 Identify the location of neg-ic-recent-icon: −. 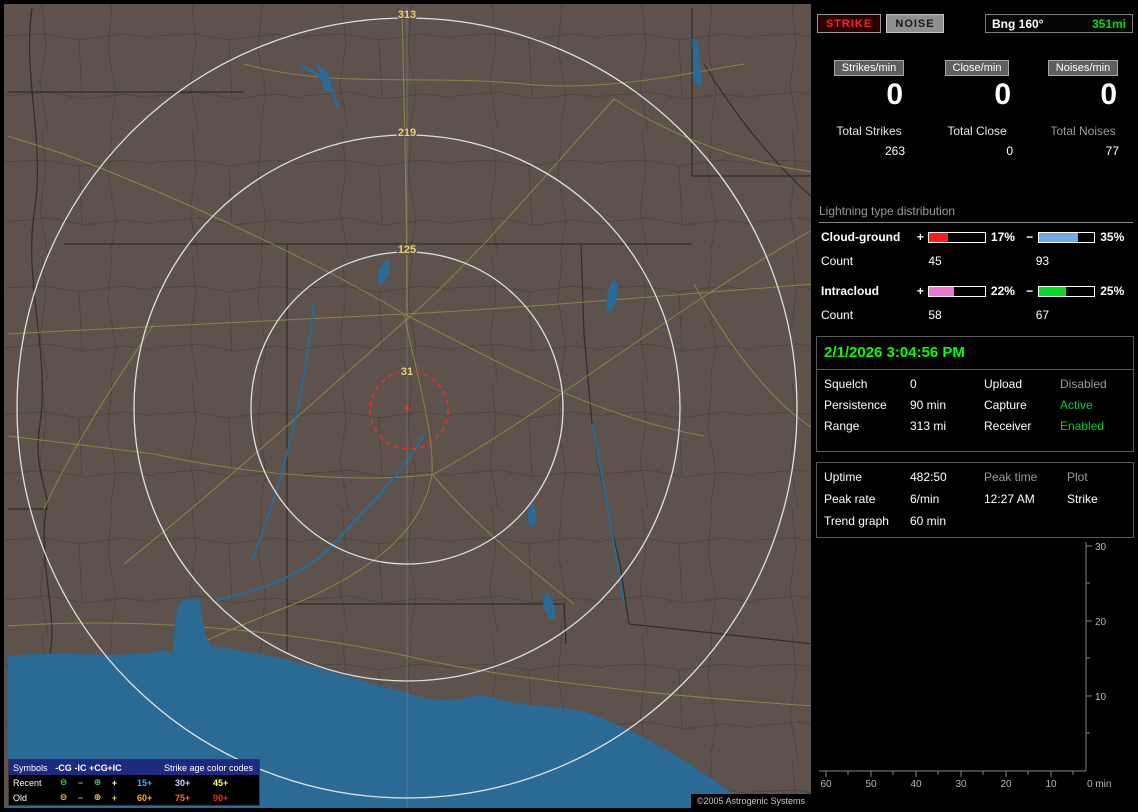
(80, 782).